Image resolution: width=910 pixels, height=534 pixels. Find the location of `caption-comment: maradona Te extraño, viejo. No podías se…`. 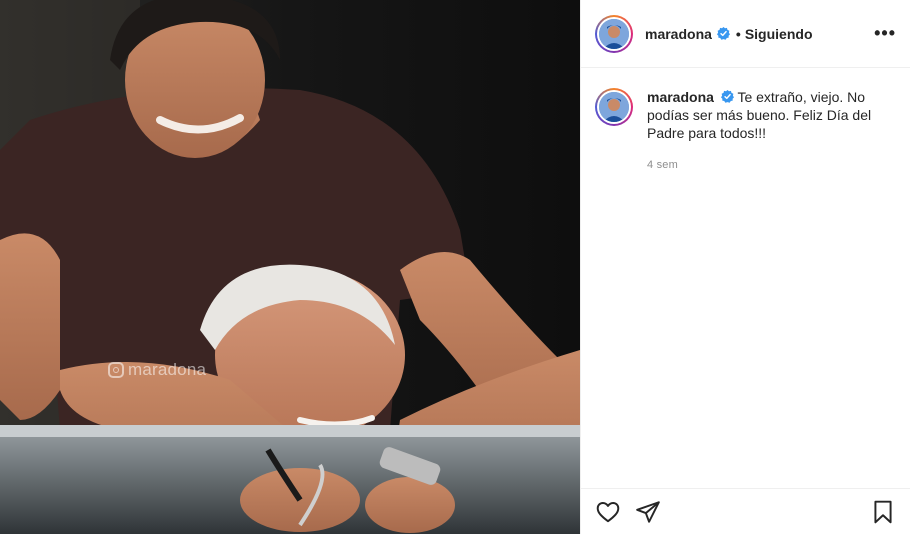

caption-comment: maradona Te extraño, viejo. No podías se… is located at coordinates (745, 131).